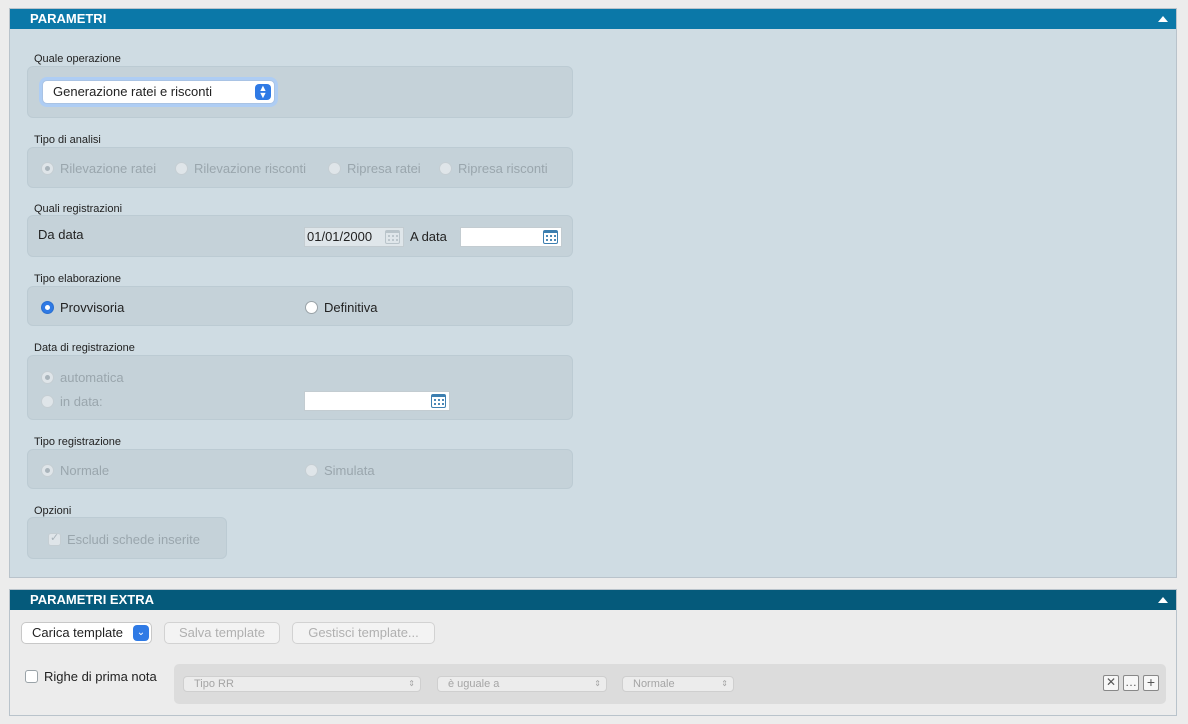  What do you see at coordinates (300, 387) in the screenshot?
I see `data-registrazione-box: automatica in data:` at bounding box center [300, 387].